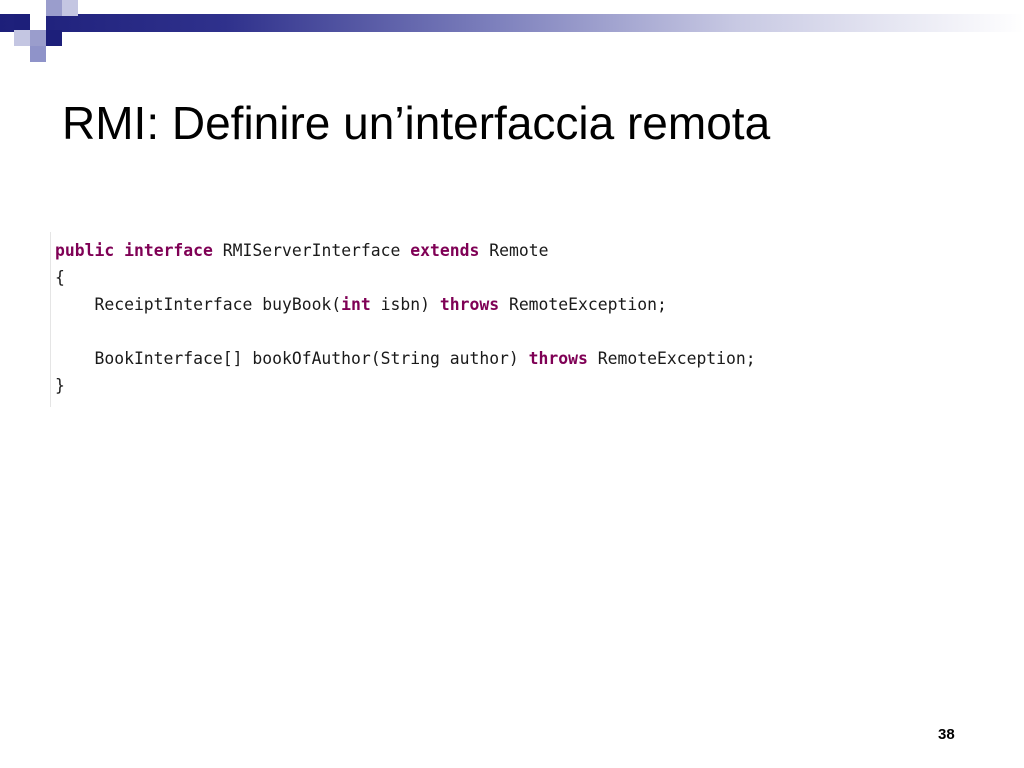 The width and height of the screenshot is (1024, 768). I want to click on page-number: 38, so click(946, 734).